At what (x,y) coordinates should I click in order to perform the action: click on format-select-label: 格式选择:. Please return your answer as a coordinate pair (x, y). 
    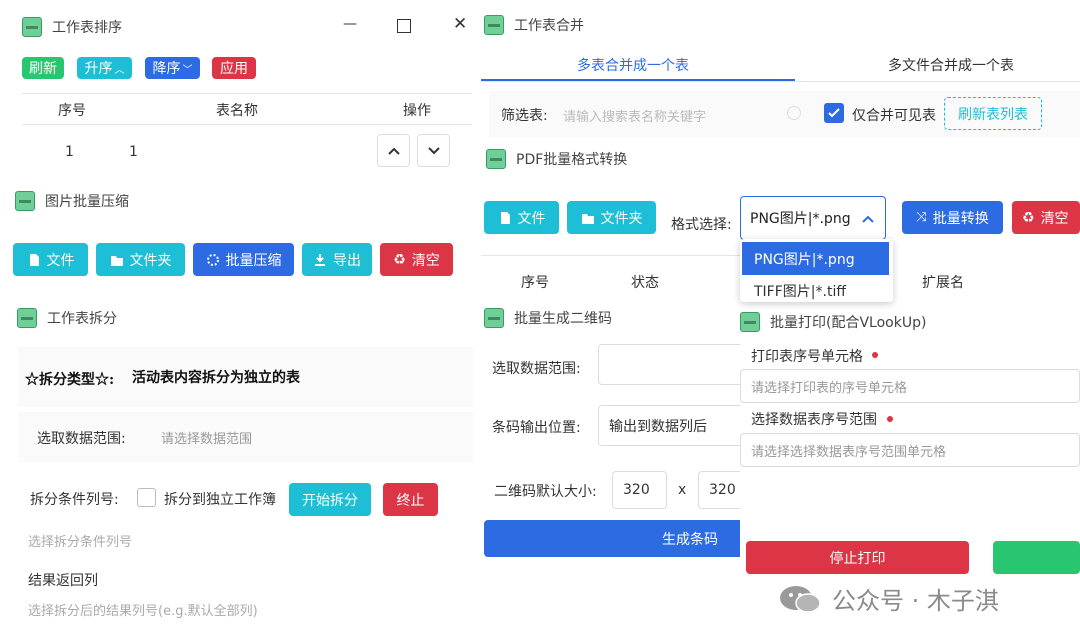
    Looking at the image, I should click on (701, 225).